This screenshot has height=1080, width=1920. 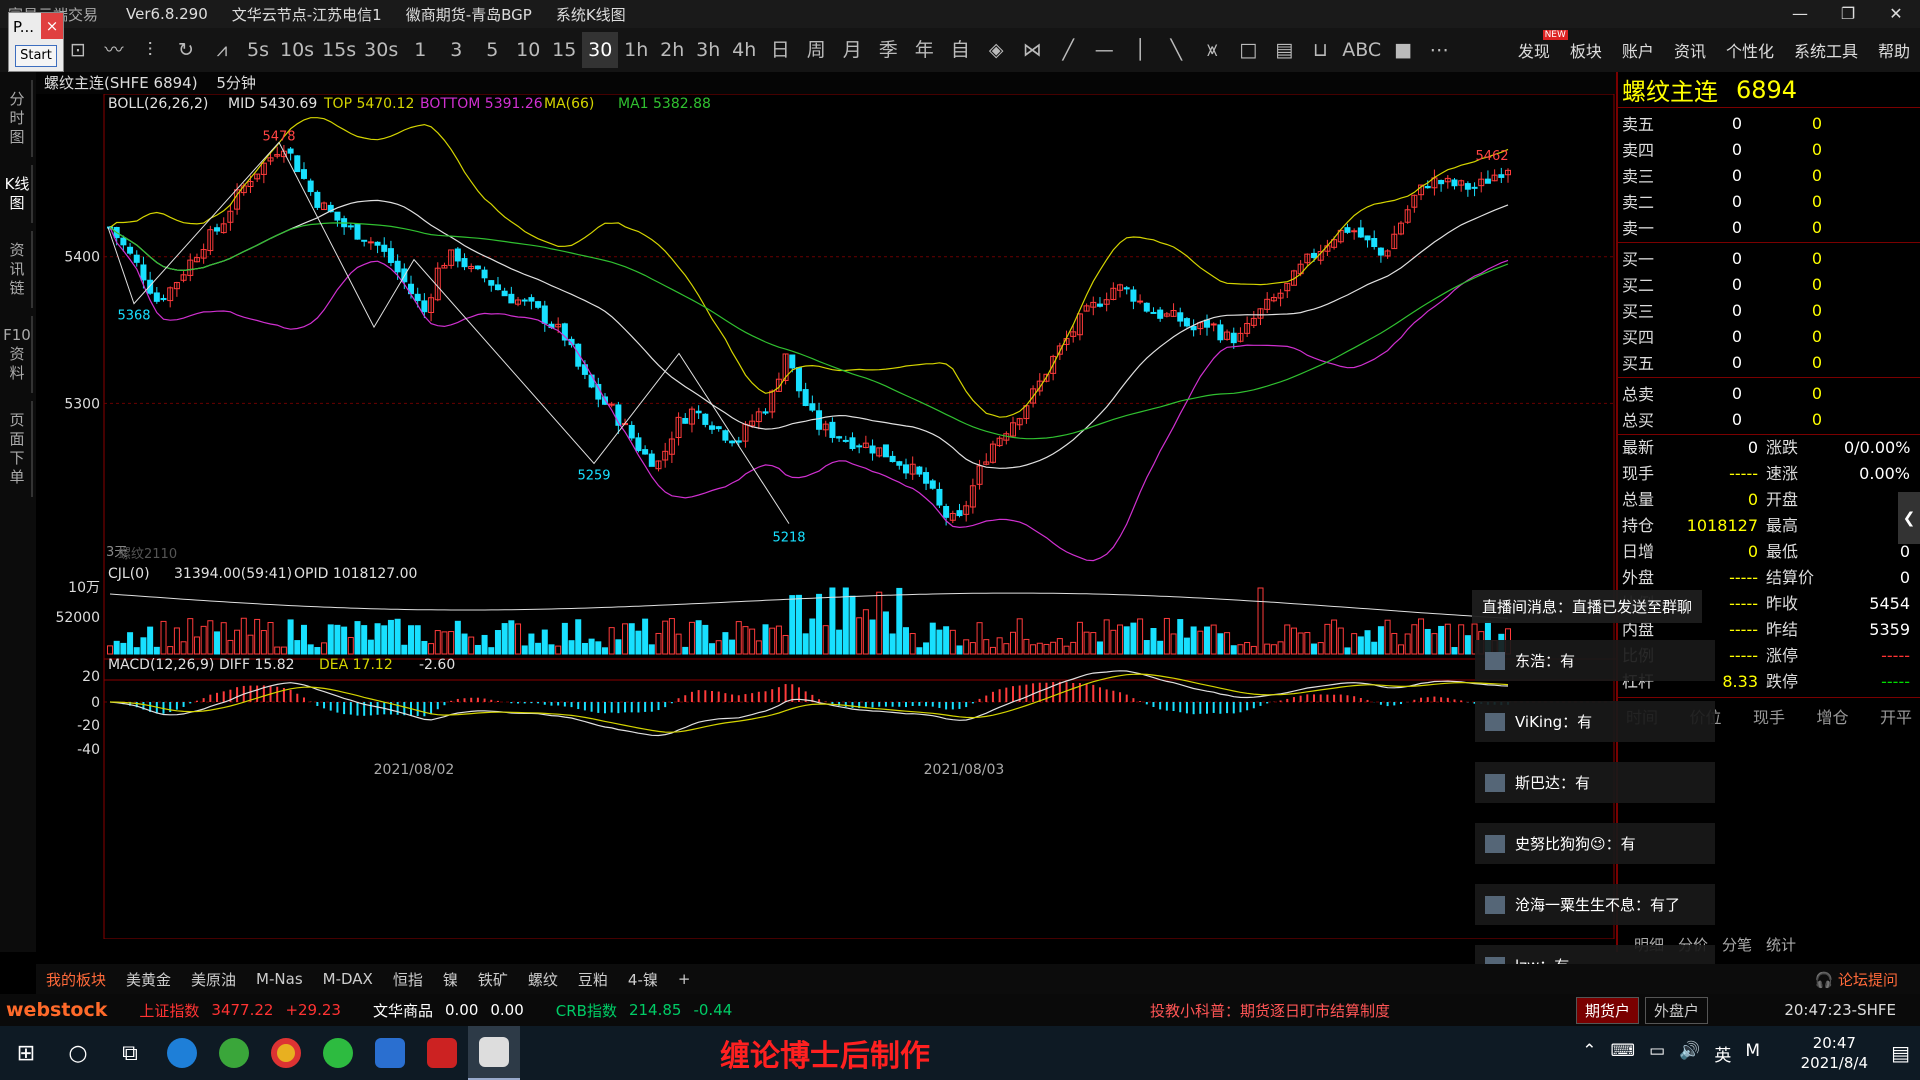 I want to click on toolbar-item: 日, so click(x=780, y=50).